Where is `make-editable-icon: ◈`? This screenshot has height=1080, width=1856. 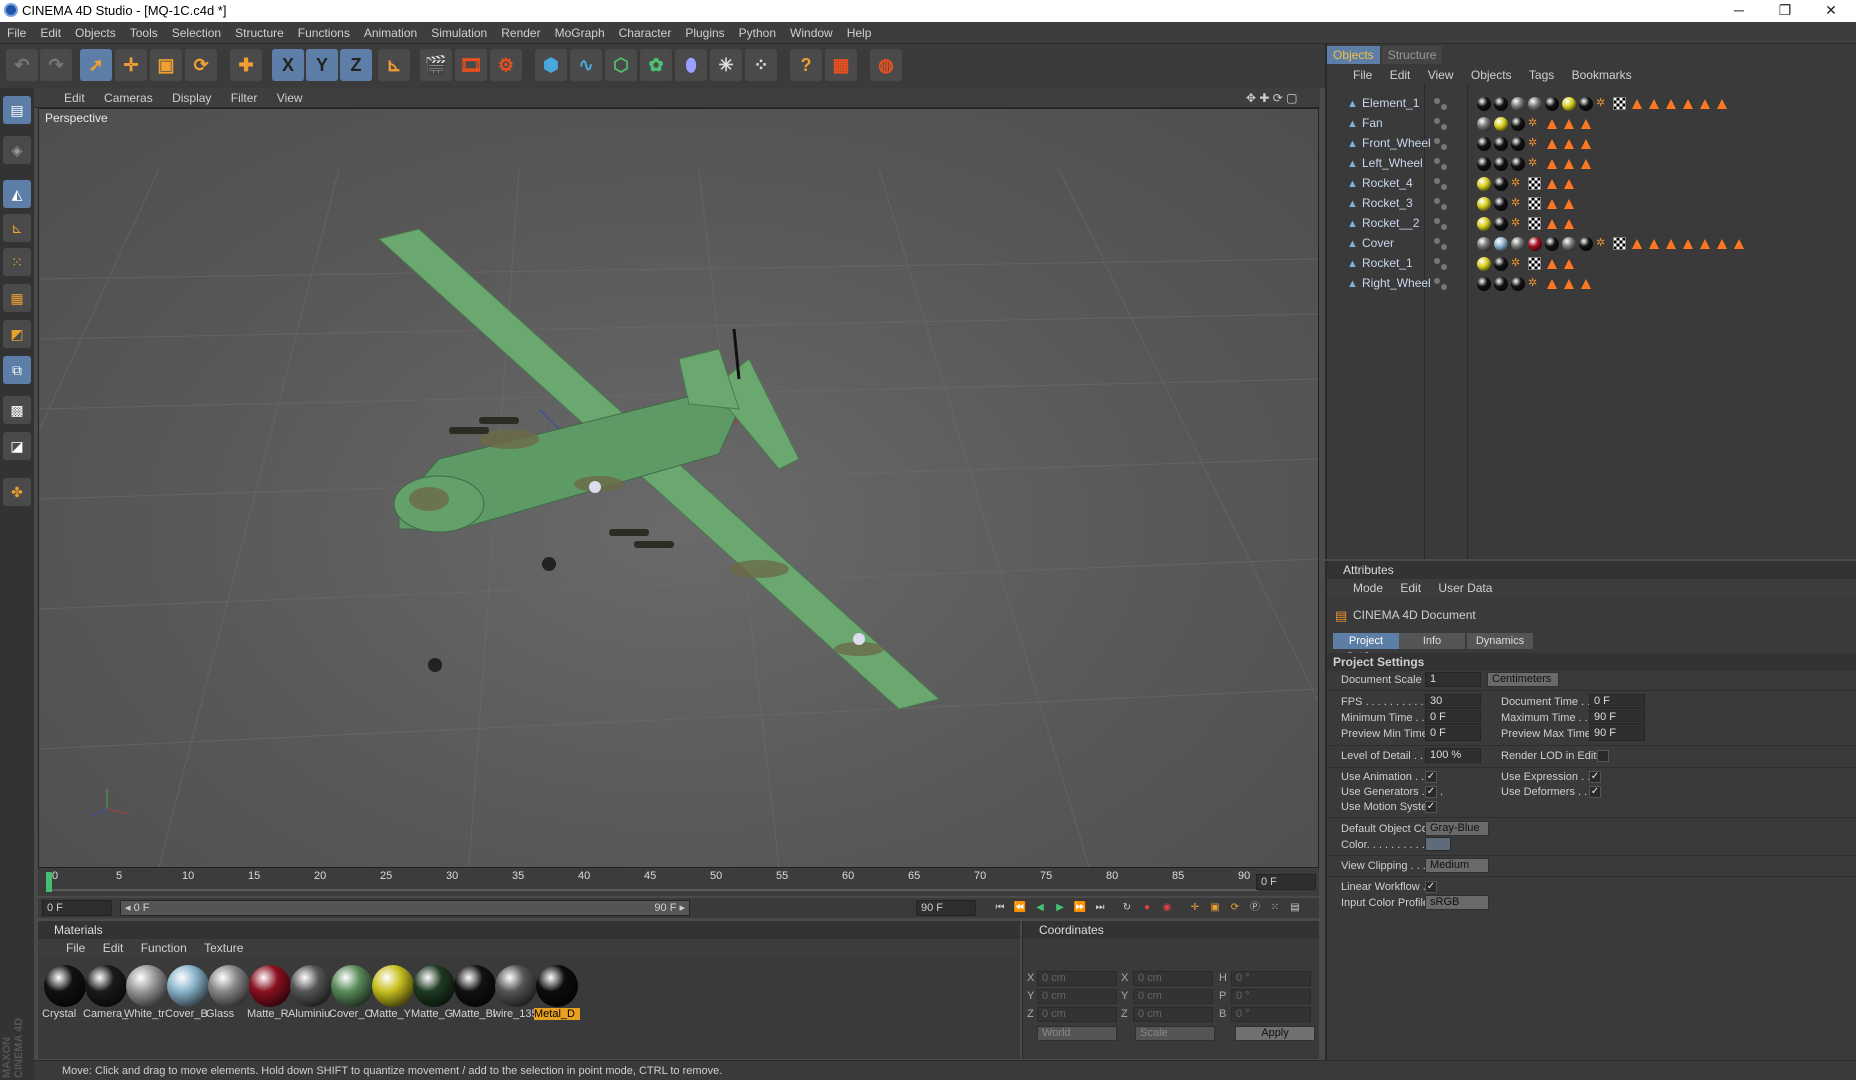
make-editable-icon: ◈ is located at coordinates (17, 150).